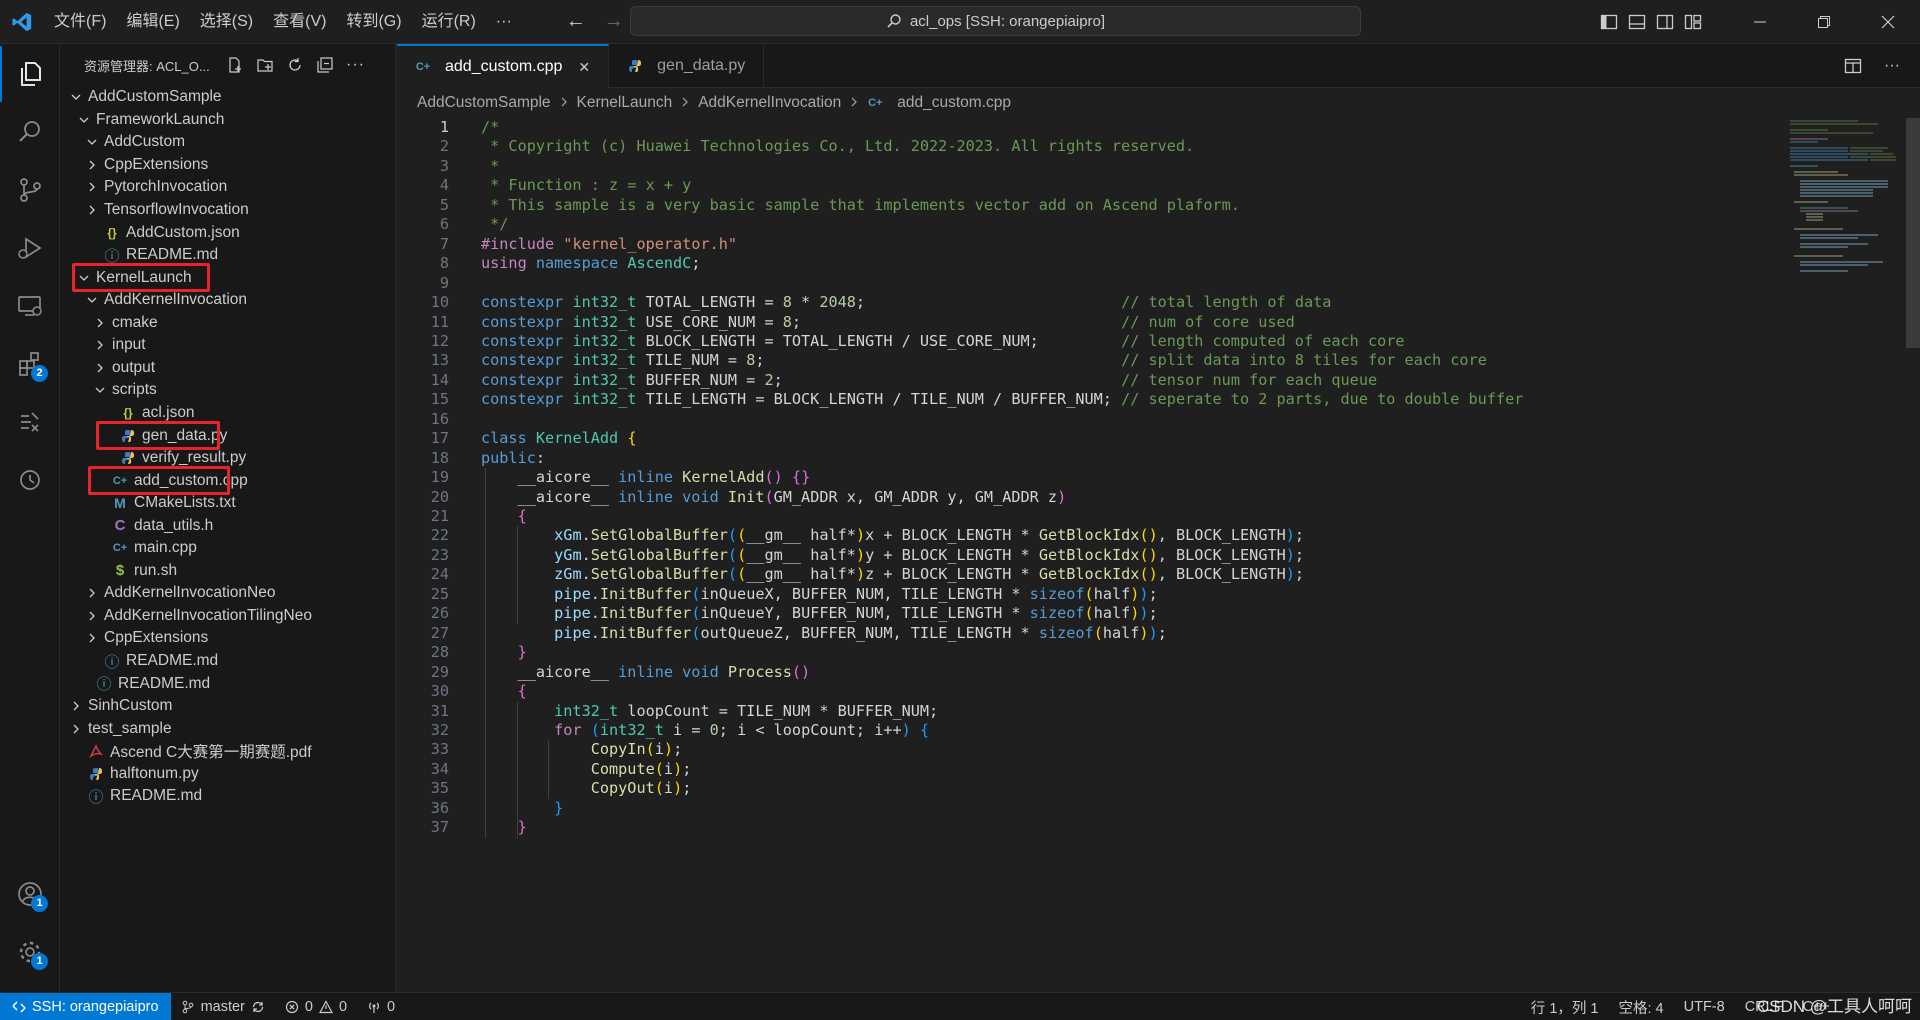 The image size is (1920, 1020). Describe the element at coordinates (1760, 22) in the screenshot. I see `minimize-button` at that location.